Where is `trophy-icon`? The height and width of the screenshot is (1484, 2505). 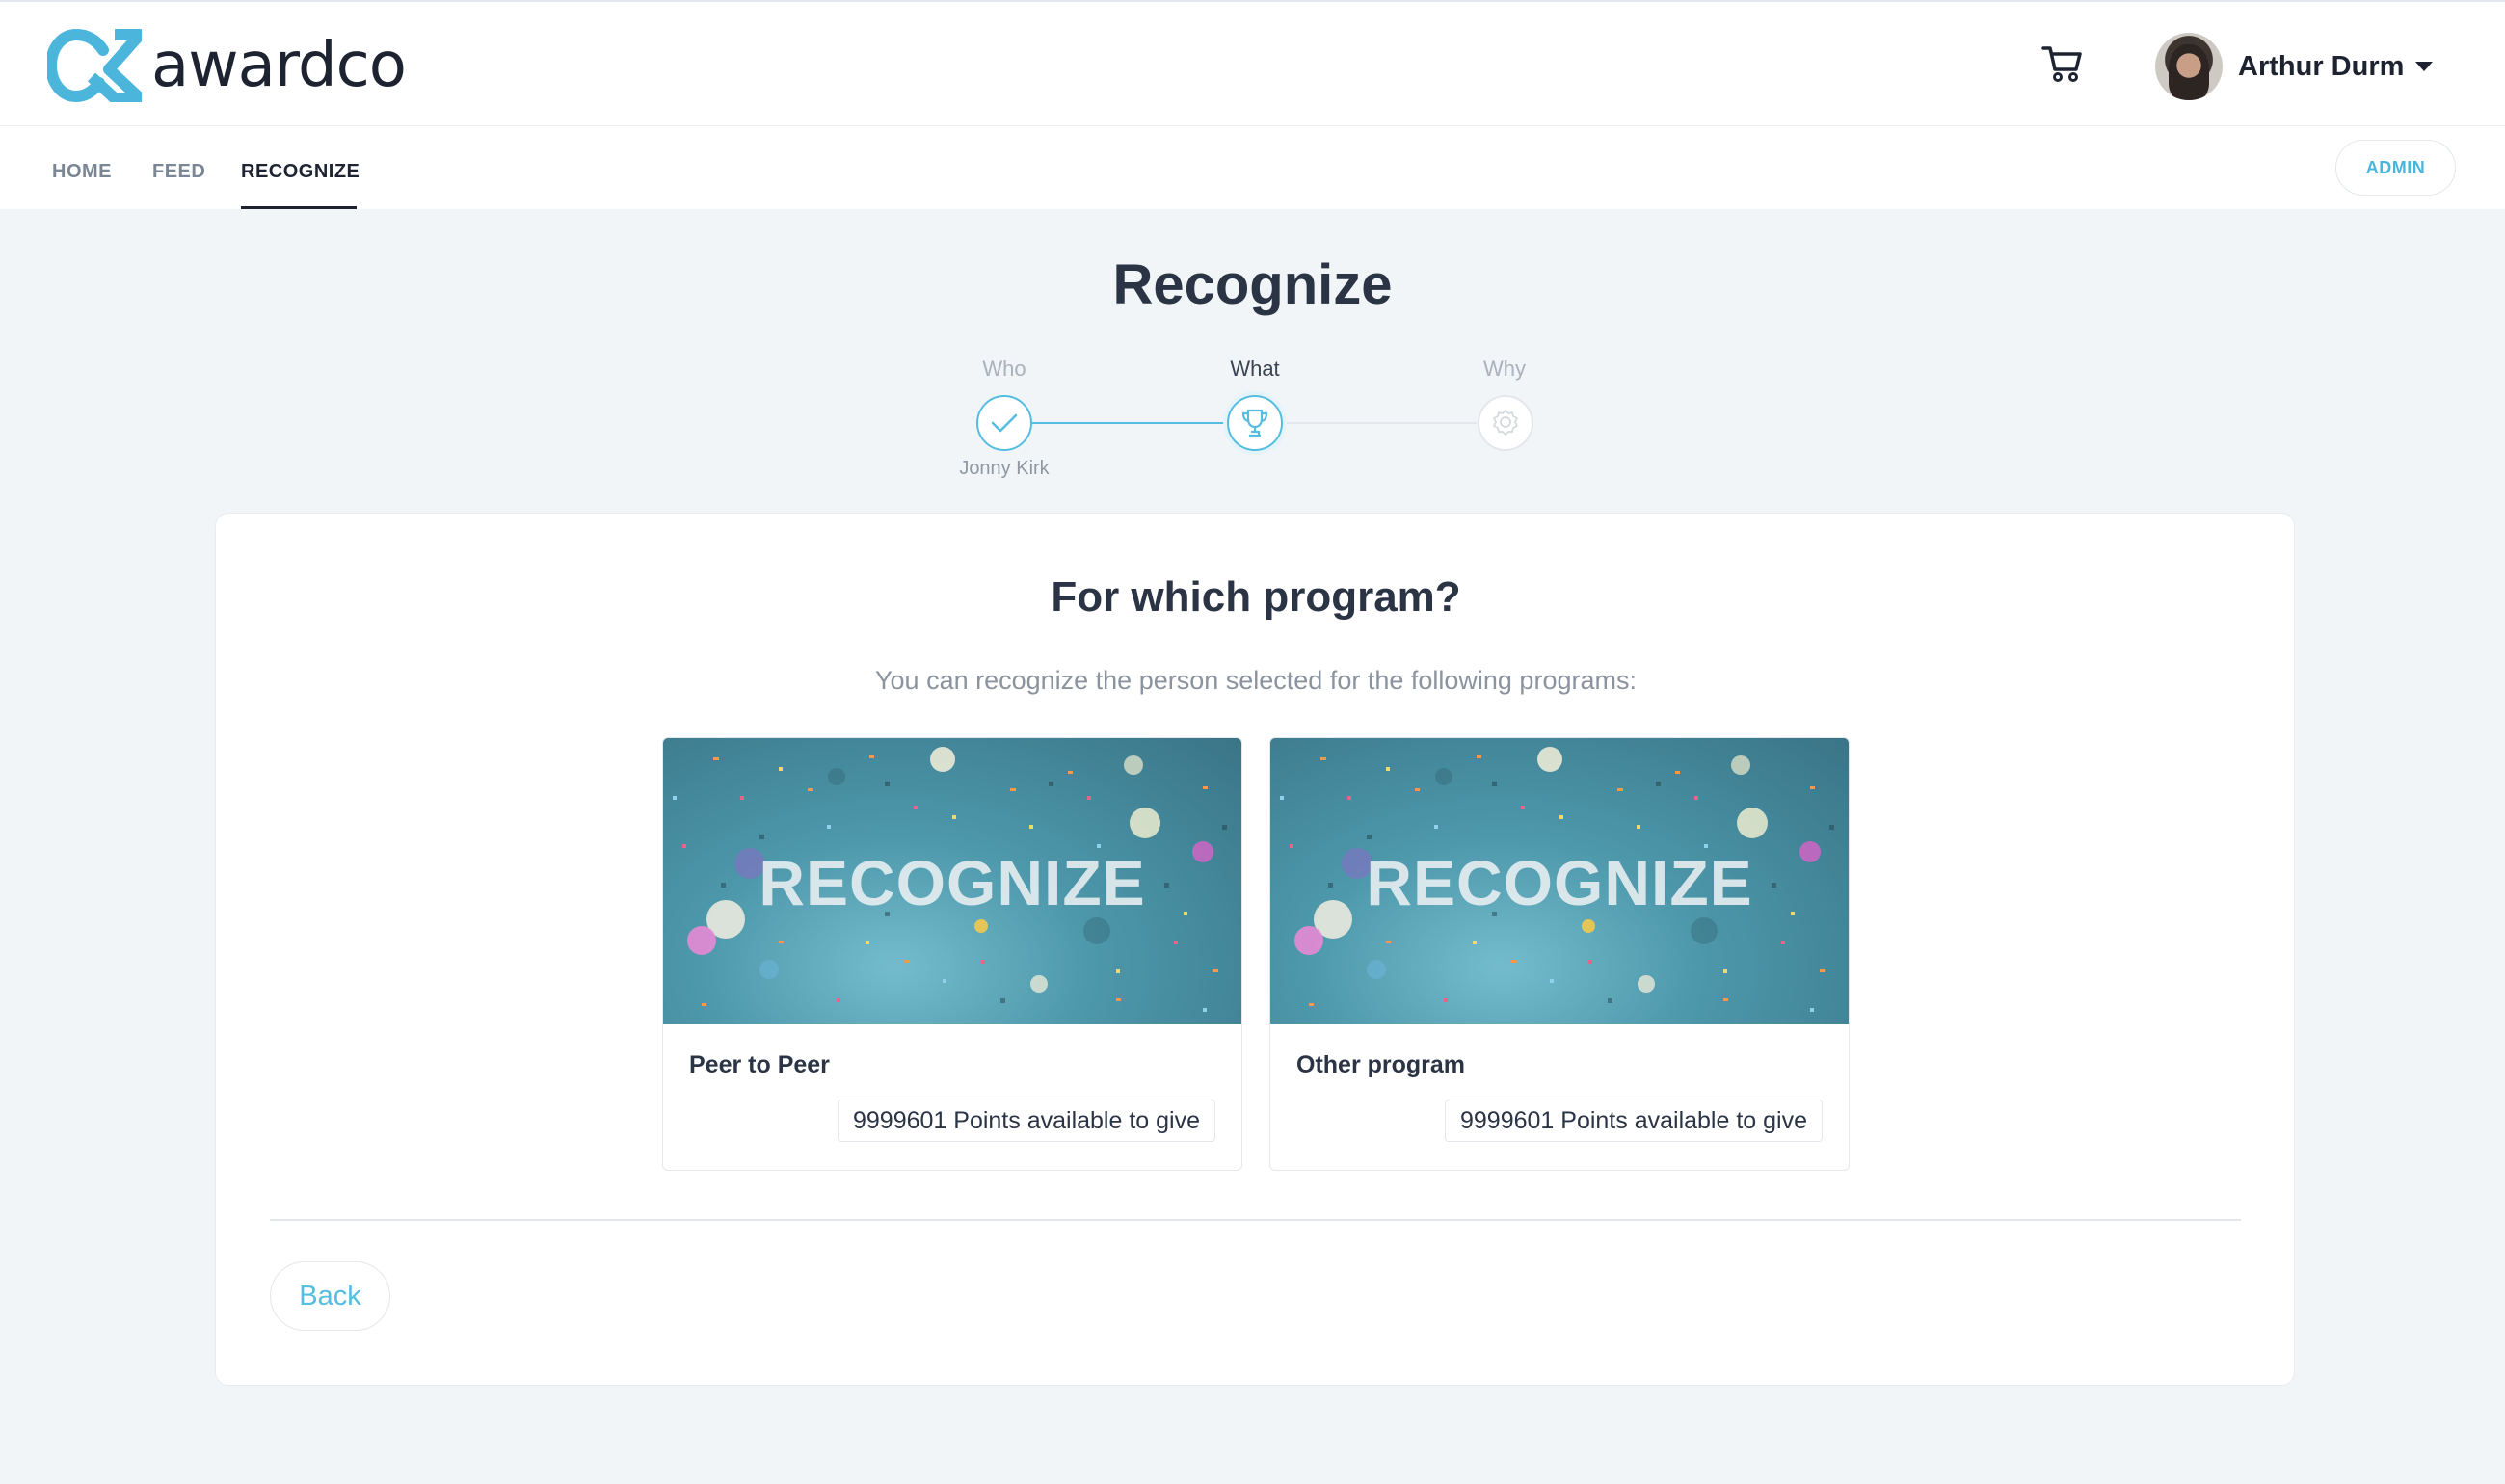 trophy-icon is located at coordinates (1254, 423).